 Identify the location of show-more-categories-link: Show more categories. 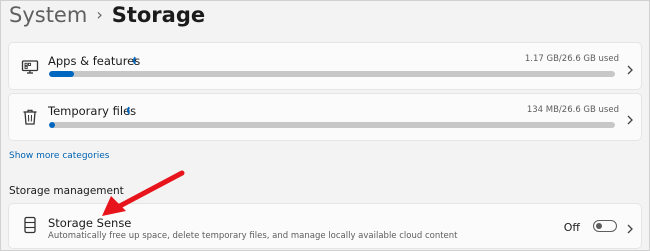
(59, 156).